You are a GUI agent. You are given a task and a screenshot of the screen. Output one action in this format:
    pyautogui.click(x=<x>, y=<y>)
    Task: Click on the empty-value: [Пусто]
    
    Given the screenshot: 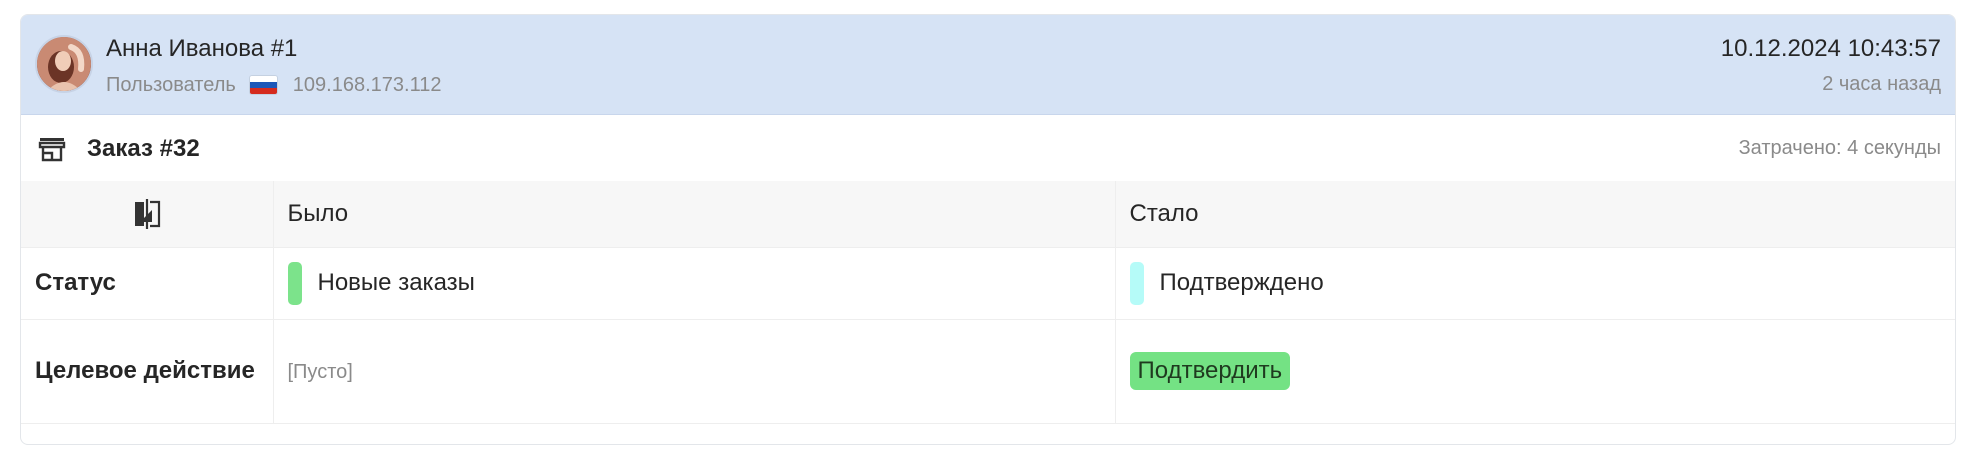 What is the action you would take?
    pyautogui.click(x=320, y=372)
    